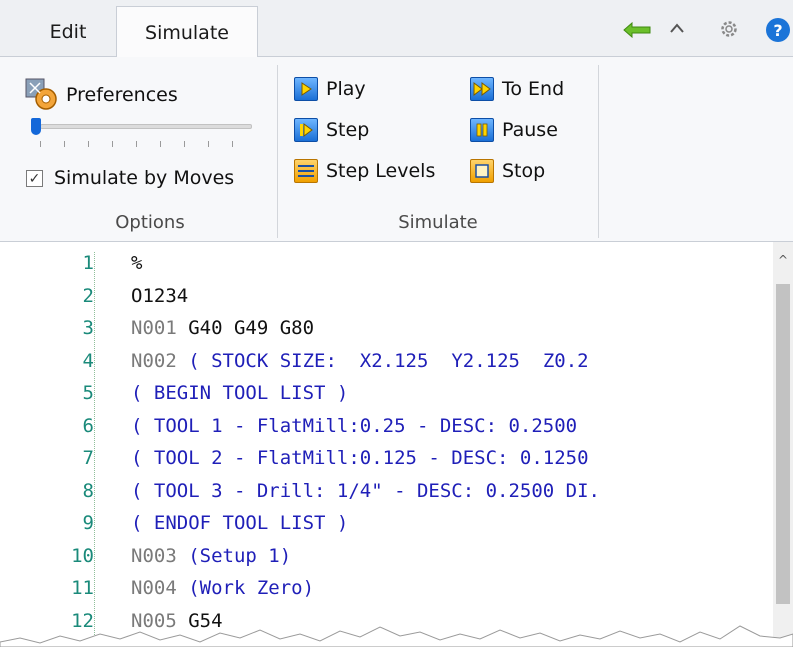 The image size is (793, 647). What do you see at coordinates (88, 360) in the screenshot?
I see `line-number: 4` at bounding box center [88, 360].